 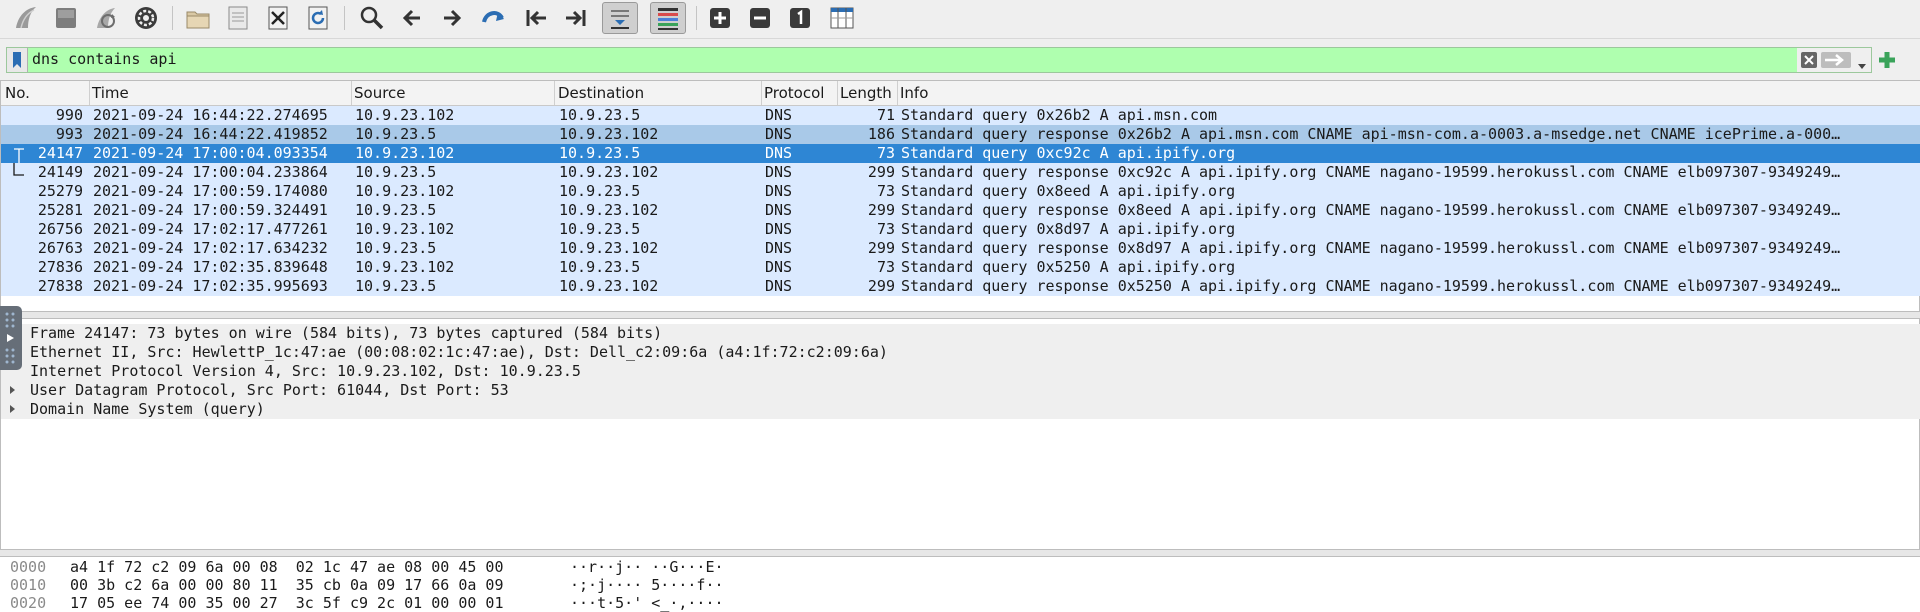 What do you see at coordinates (494, 18) in the screenshot?
I see `go-to-packet-icon` at bounding box center [494, 18].